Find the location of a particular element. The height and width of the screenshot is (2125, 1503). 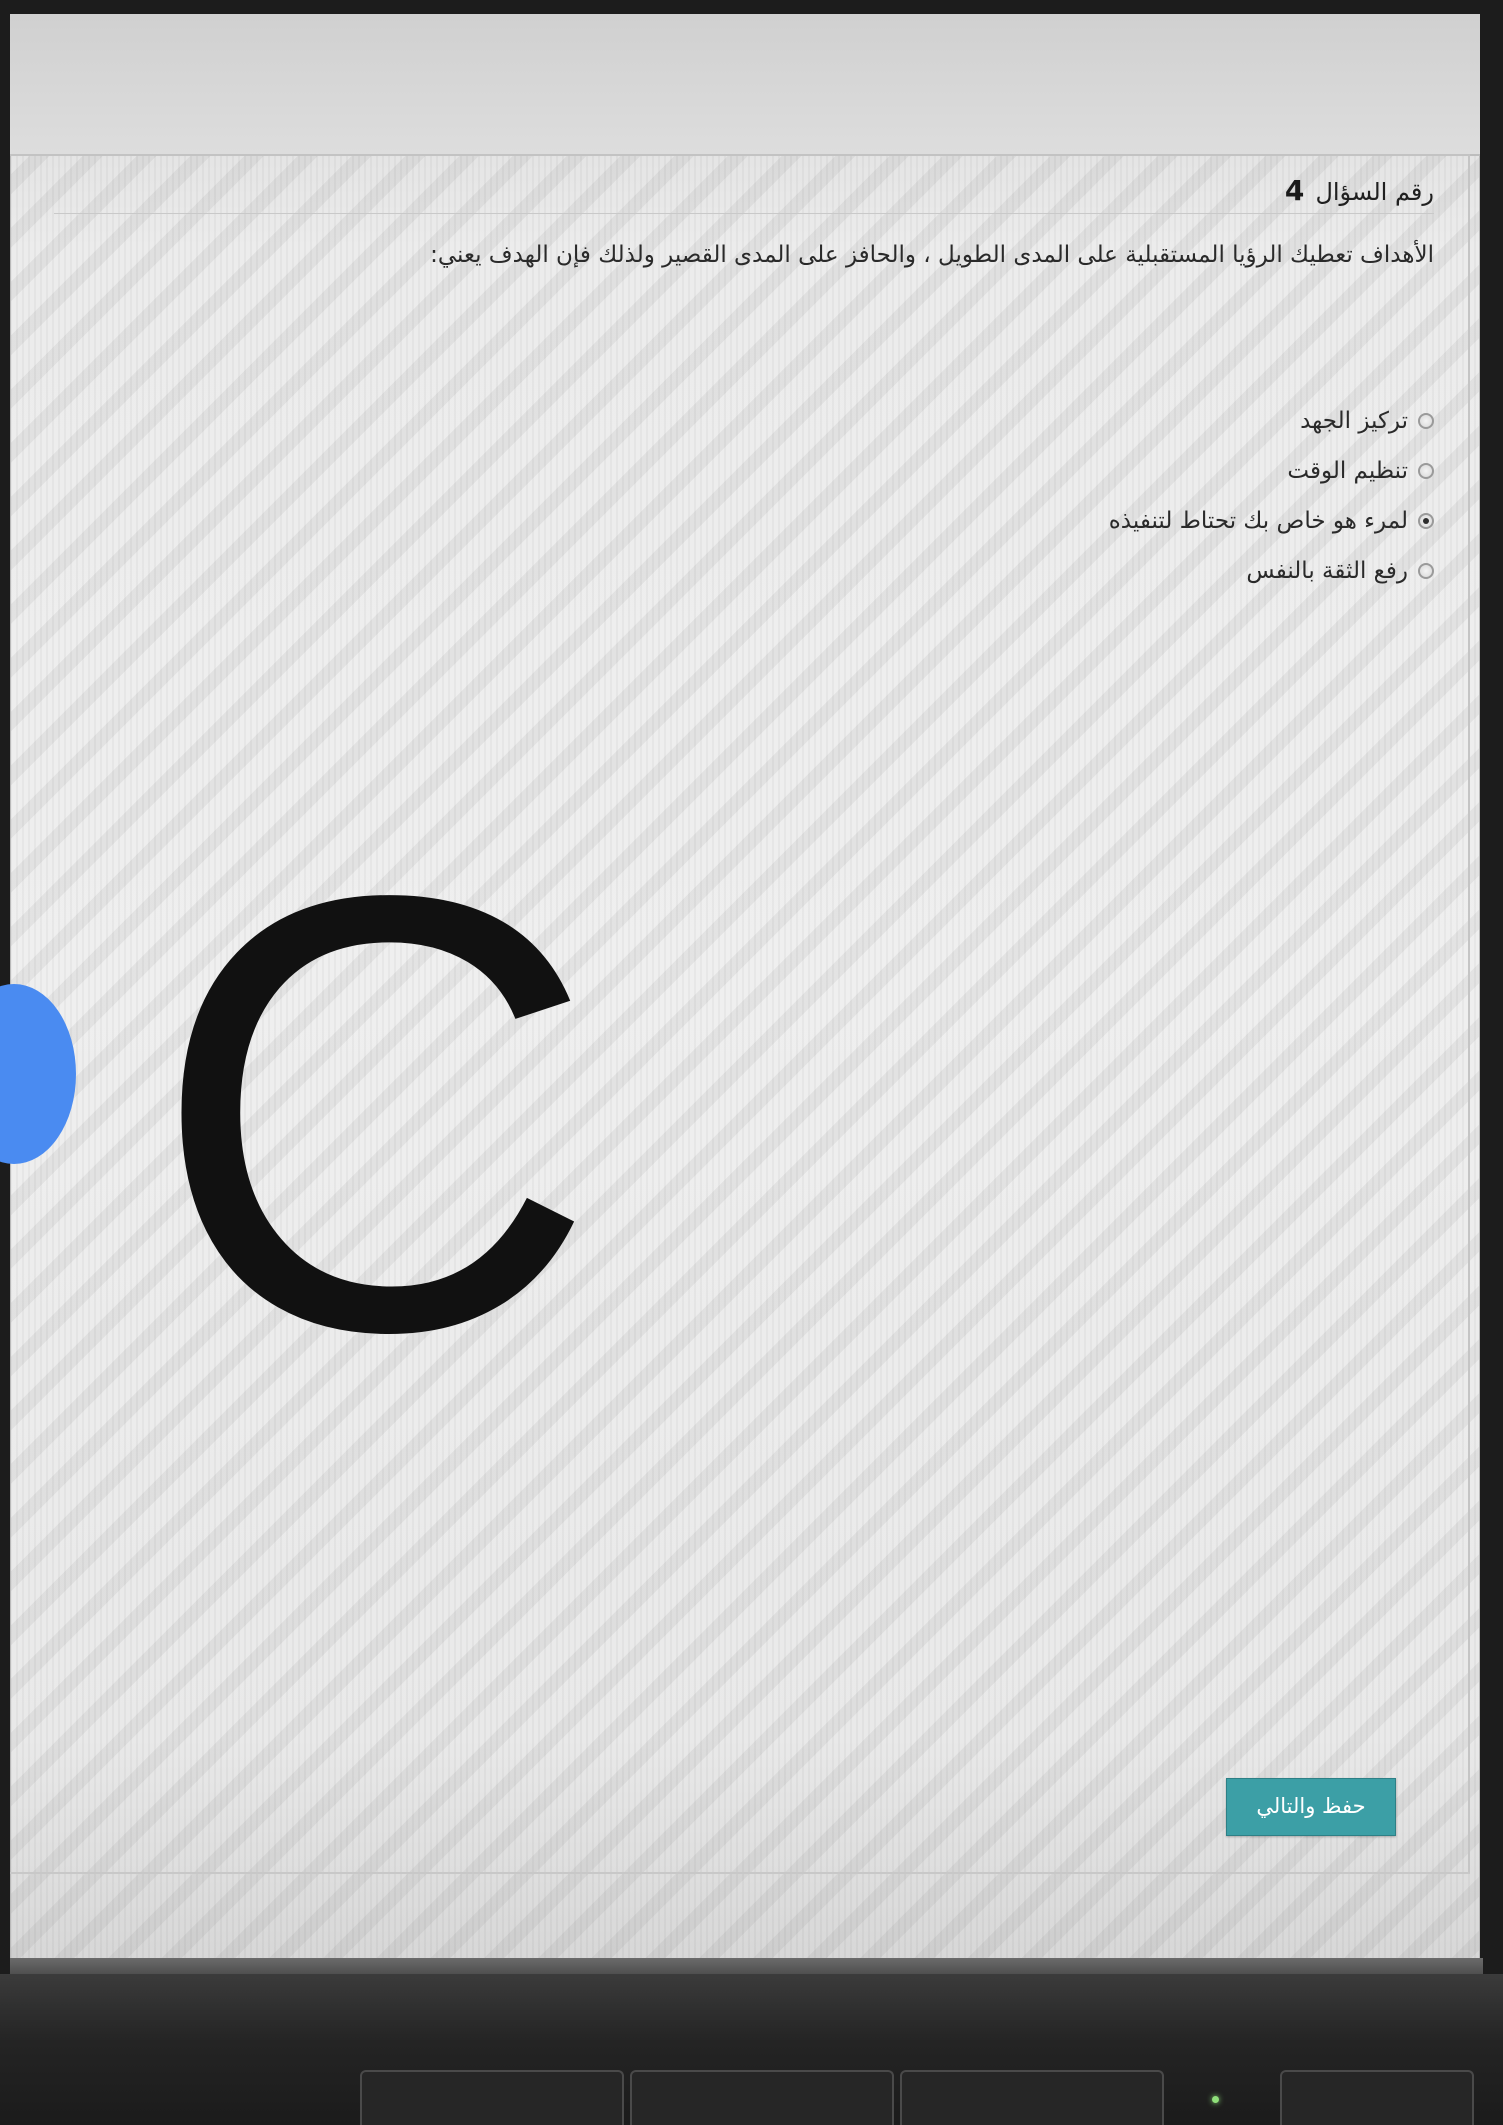

question-header: رقم السؤال 4 is located at coordinates (744, 194).